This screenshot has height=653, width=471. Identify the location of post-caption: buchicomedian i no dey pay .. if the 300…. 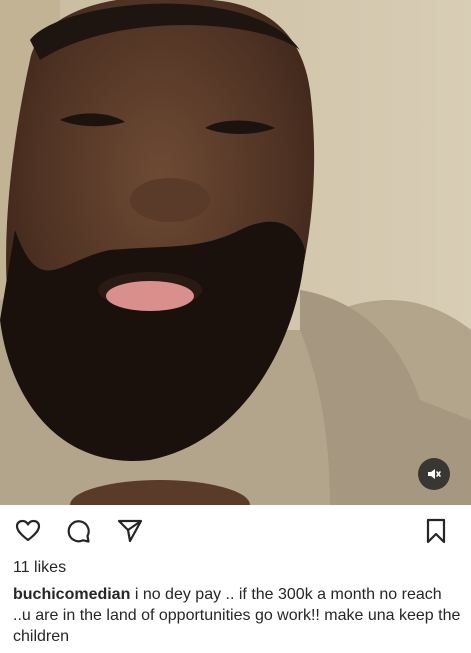
(238, 615).